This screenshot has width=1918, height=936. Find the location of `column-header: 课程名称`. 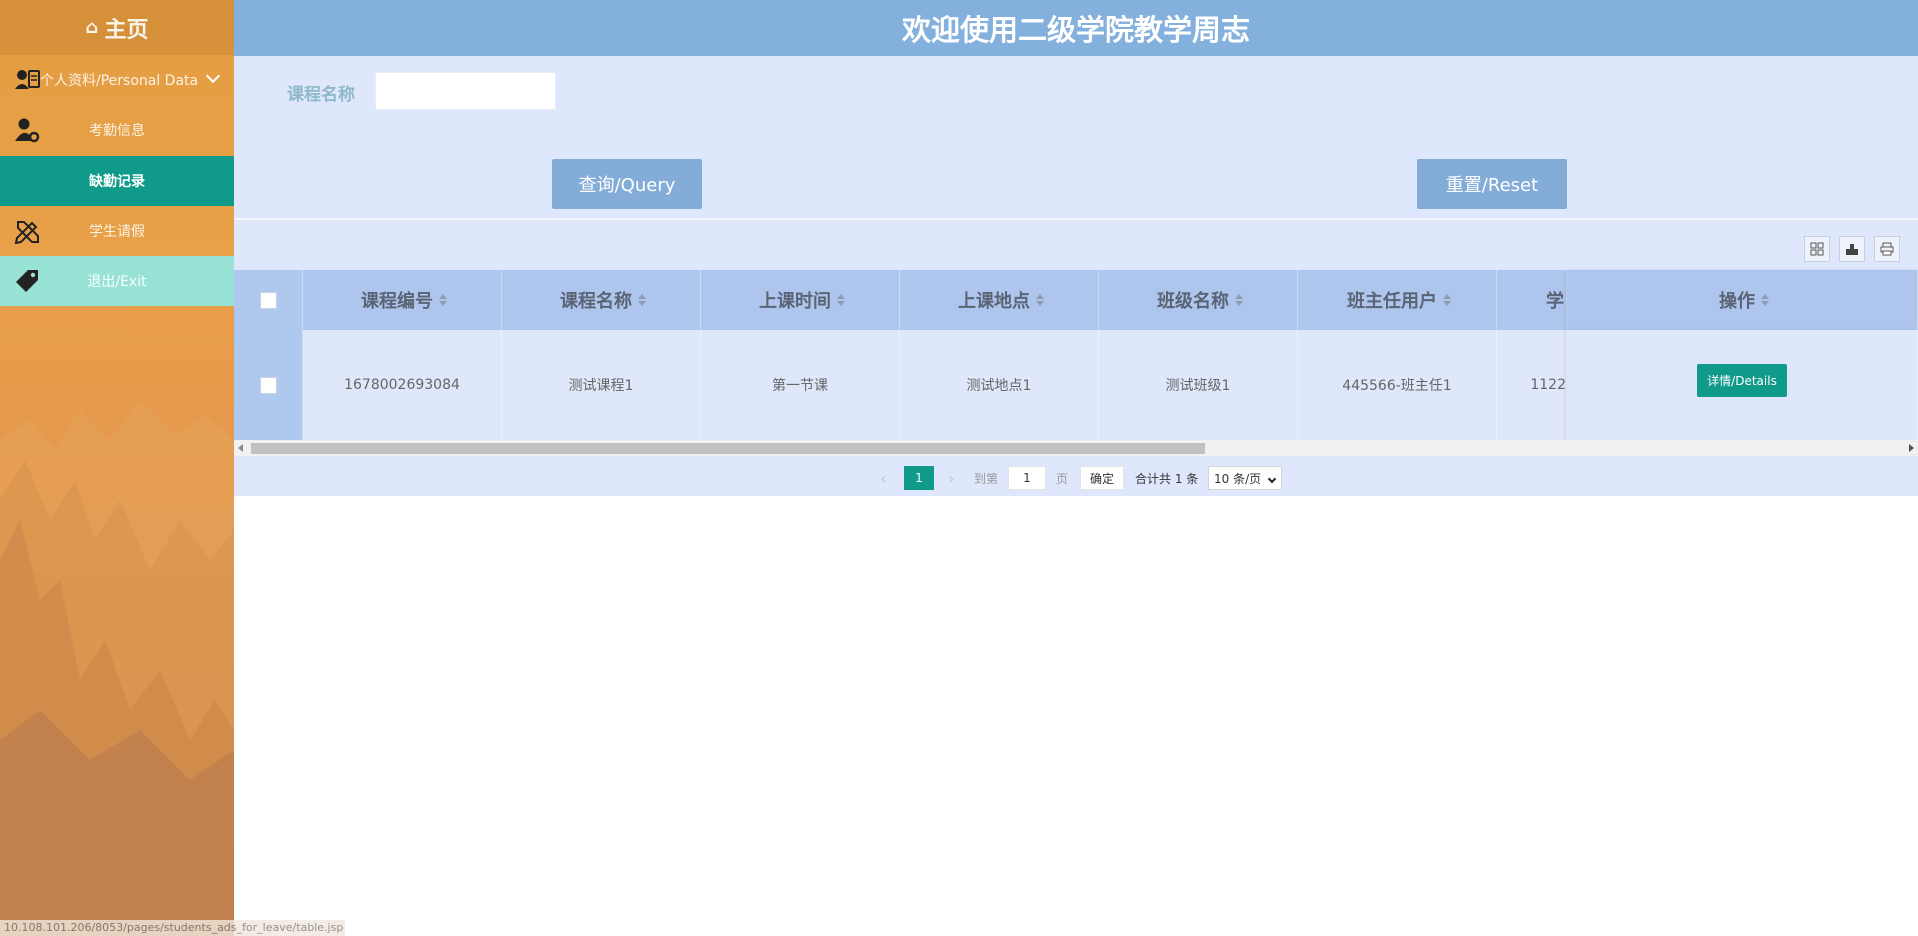

column-header: 课程名称 is located at coordinates (601, 300).